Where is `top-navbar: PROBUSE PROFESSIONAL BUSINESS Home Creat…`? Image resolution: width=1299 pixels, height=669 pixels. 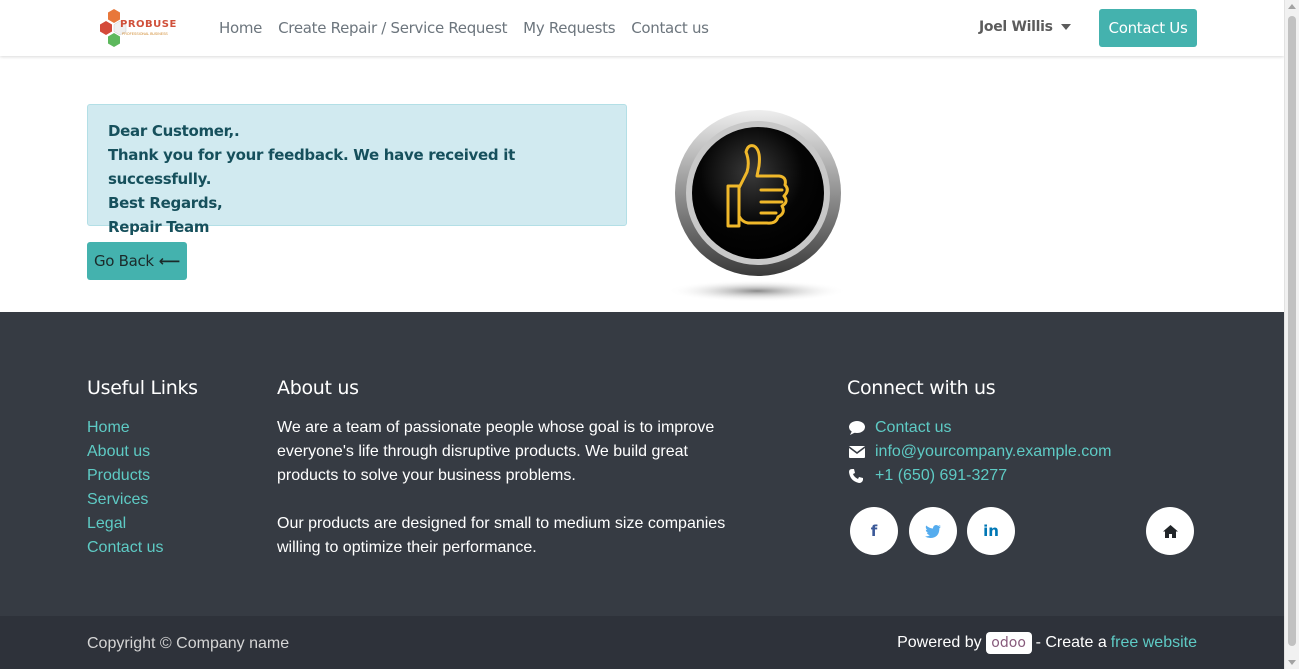
top-navbar: PROBUSE PROFESSIONAL BUSINESS Home Creat… is located at coordinates (642, 28).